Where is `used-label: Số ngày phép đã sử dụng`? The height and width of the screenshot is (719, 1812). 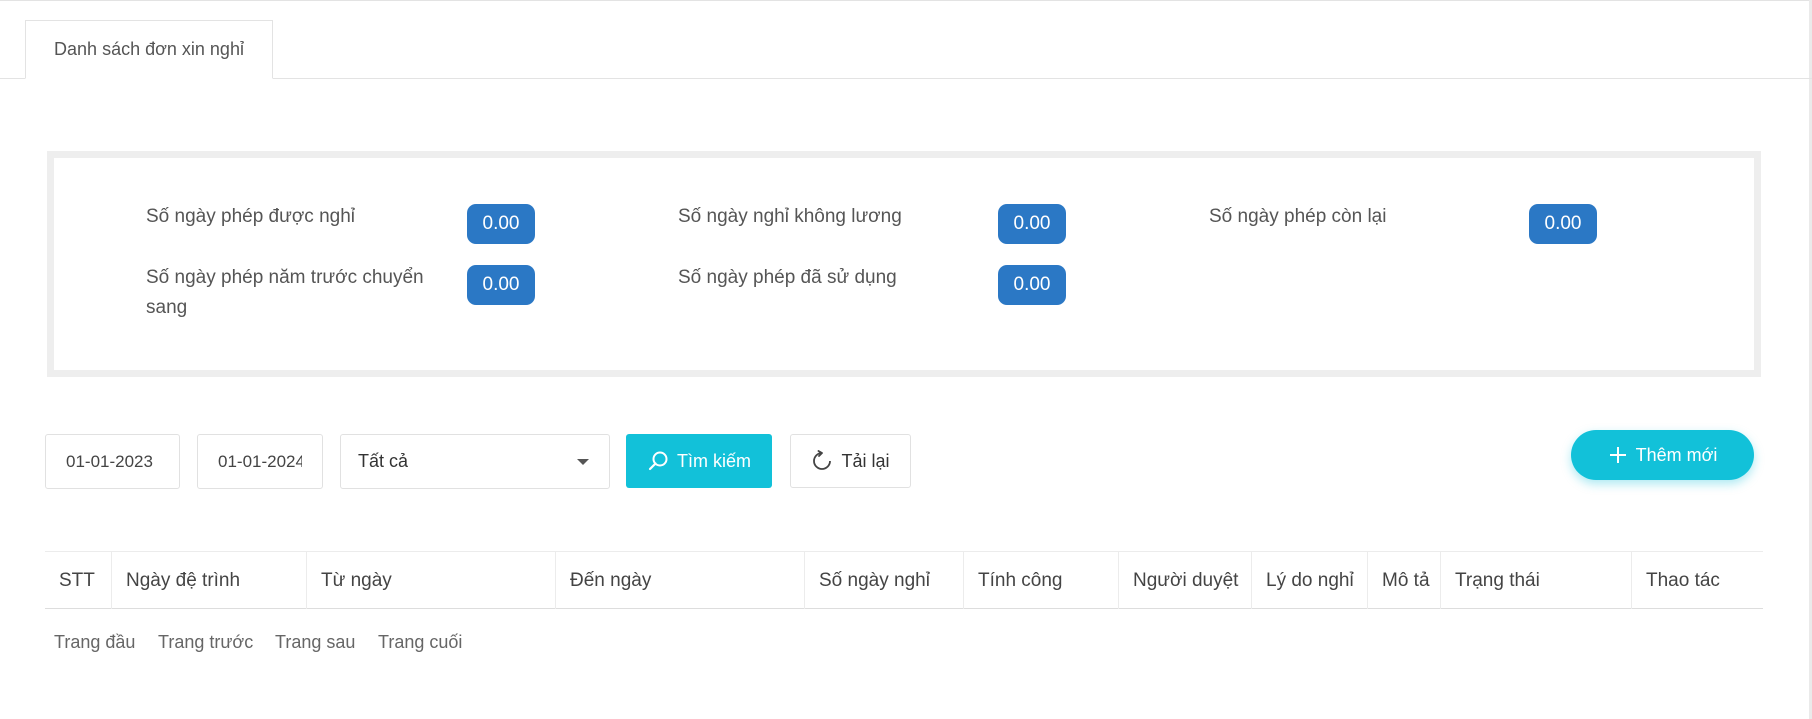 used-label: Số ngày phép đã sử dụng is located at coordinates (787, 277).